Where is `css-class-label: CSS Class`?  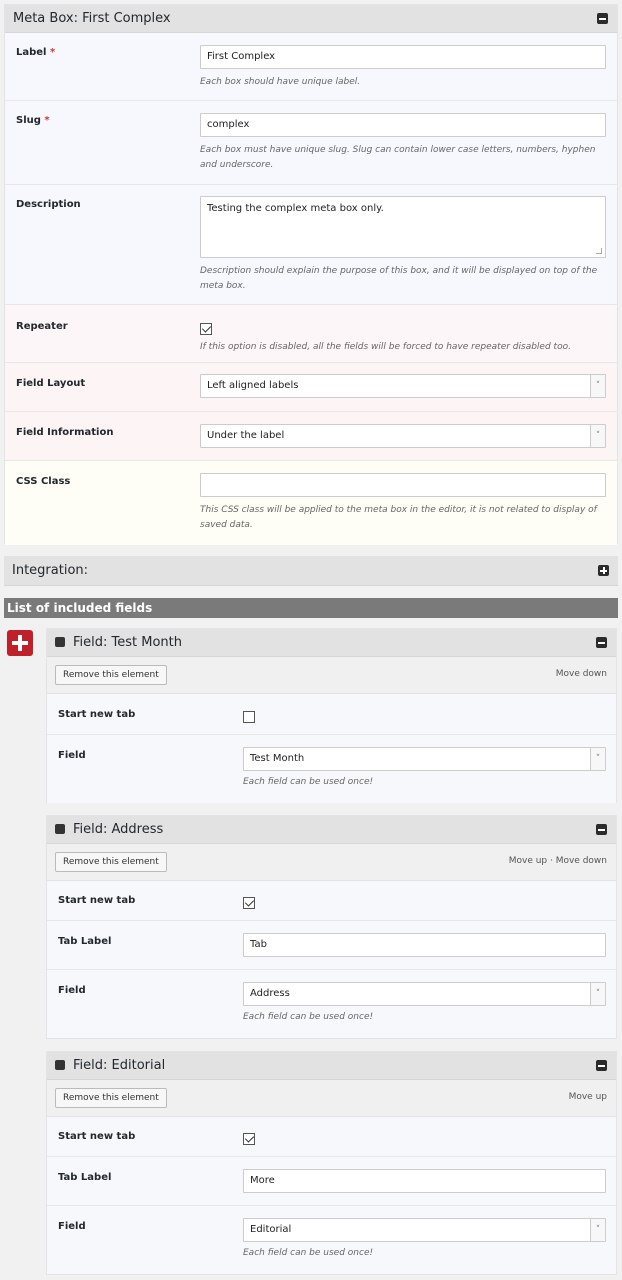 css-class-label: CSS Class is located at coordinates (43, 481).